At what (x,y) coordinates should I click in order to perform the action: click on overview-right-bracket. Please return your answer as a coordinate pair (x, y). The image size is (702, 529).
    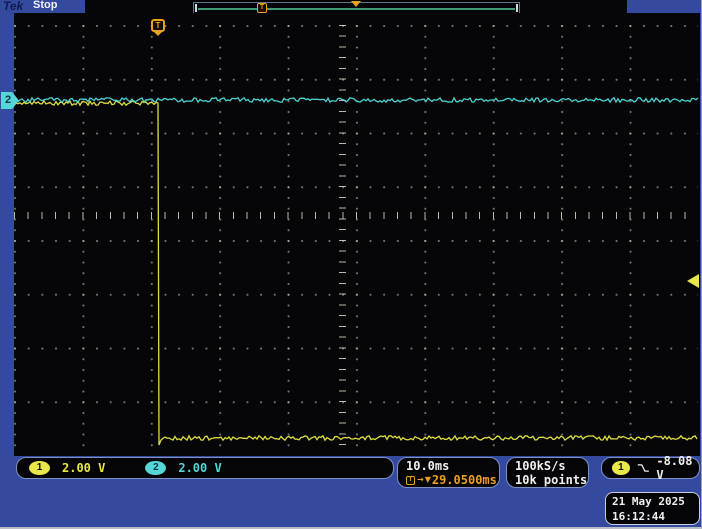
    Looking at the image, I should click on (517, 8).